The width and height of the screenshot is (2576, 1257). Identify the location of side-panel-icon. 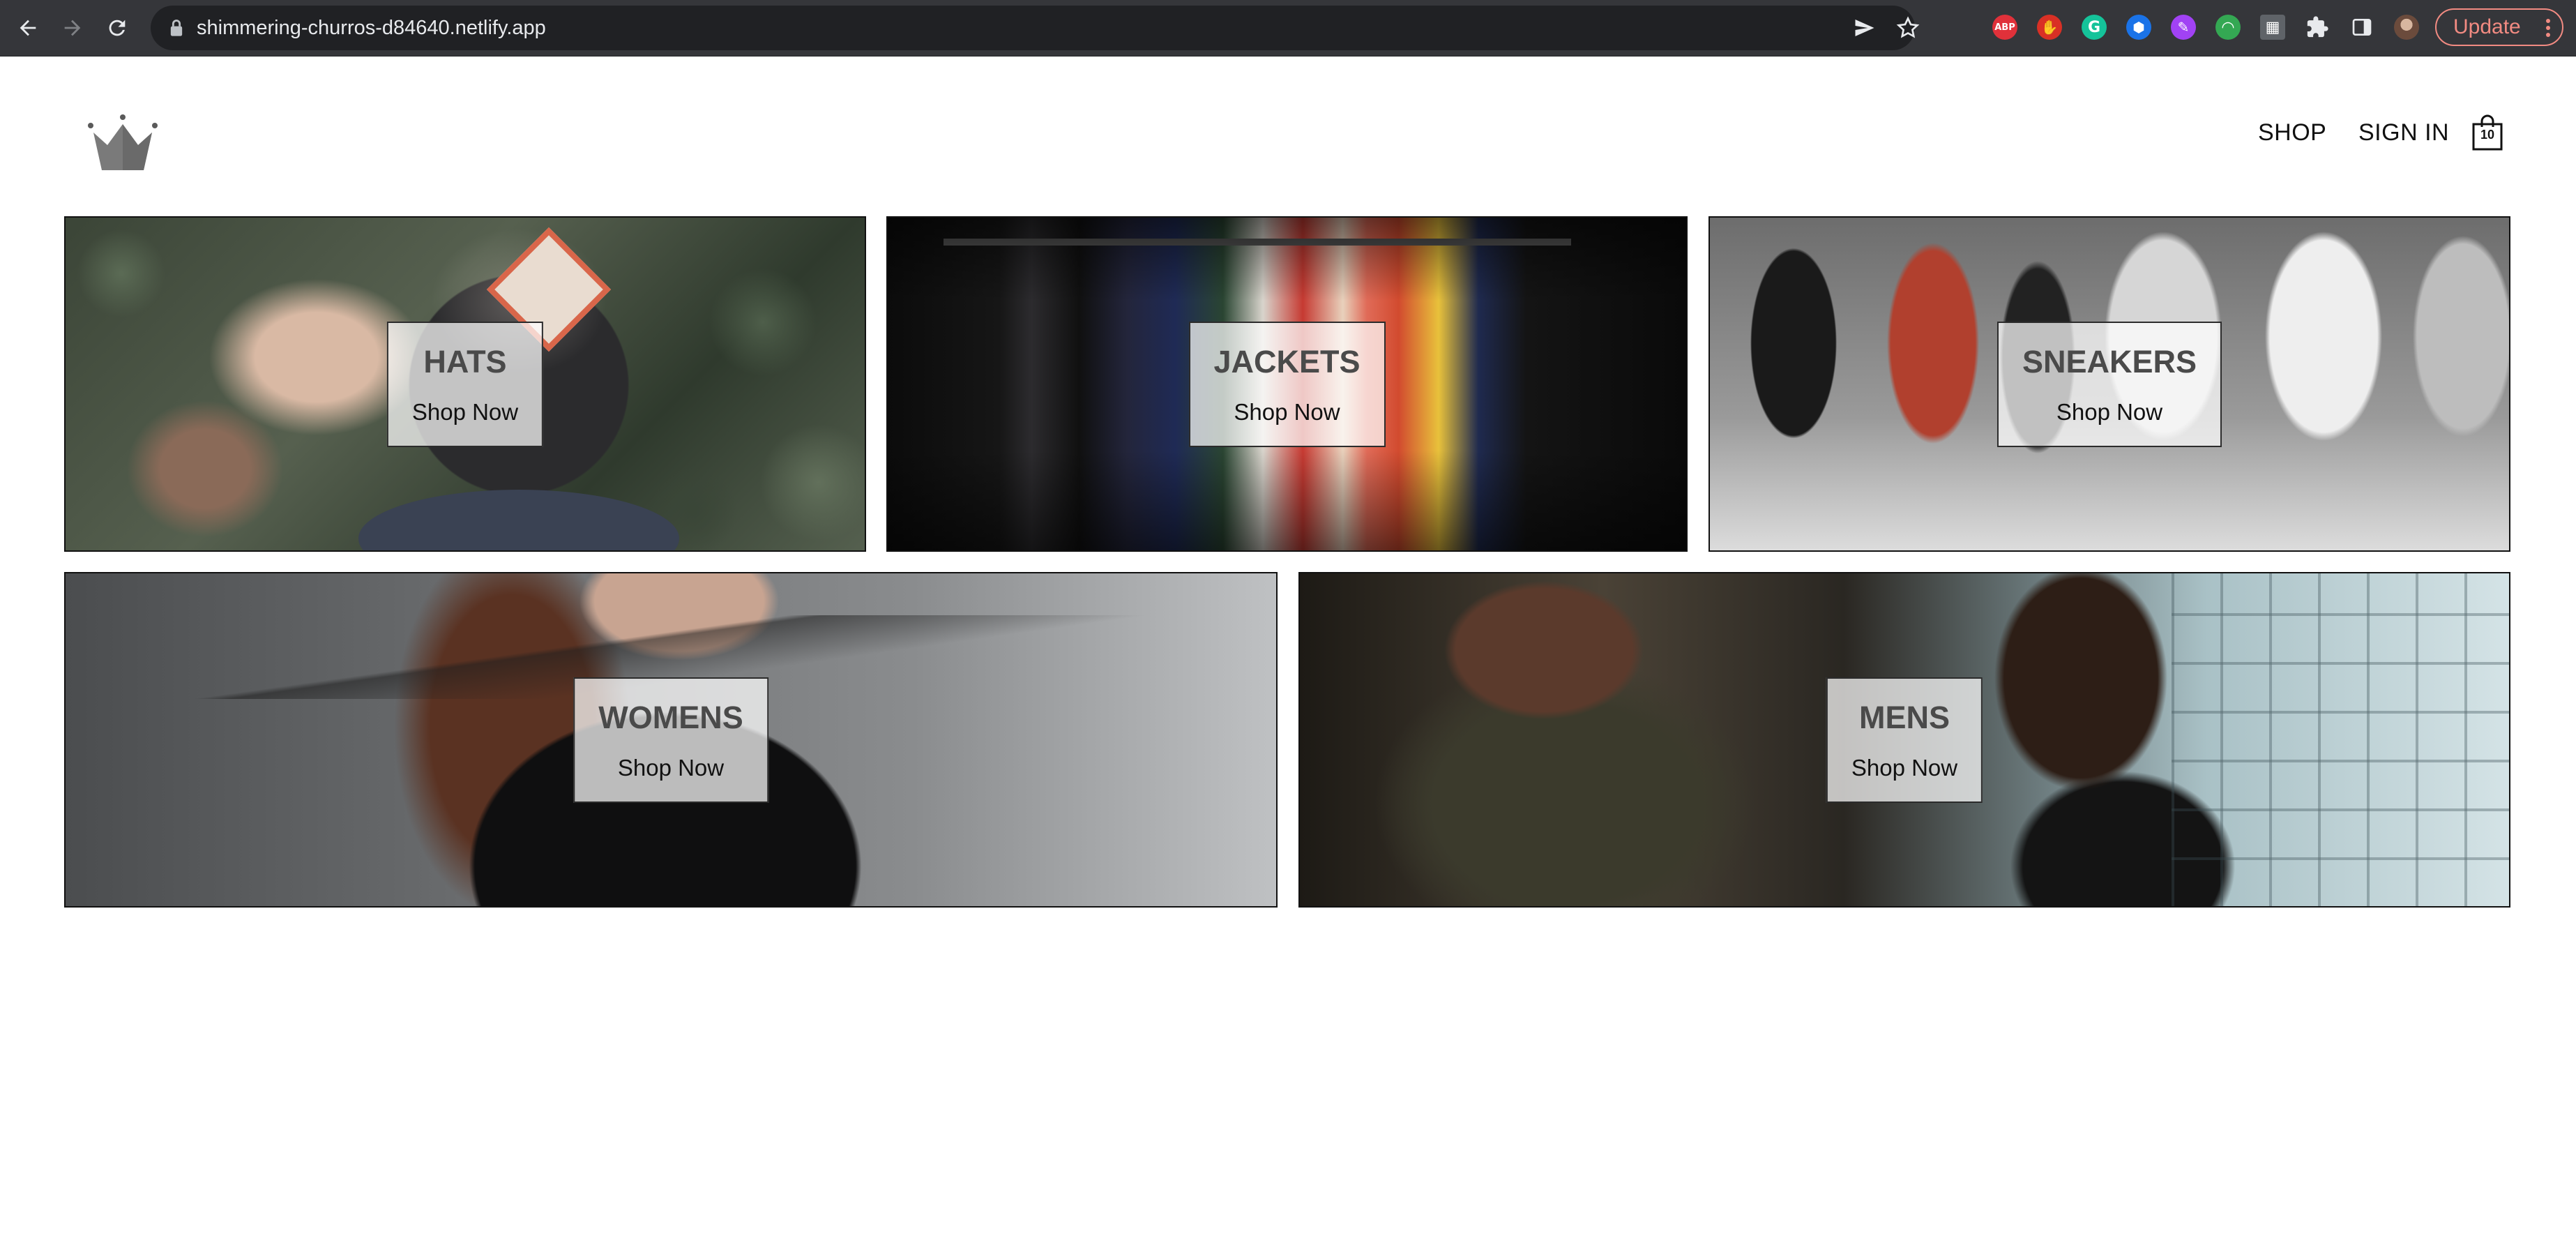
(2362, 27).